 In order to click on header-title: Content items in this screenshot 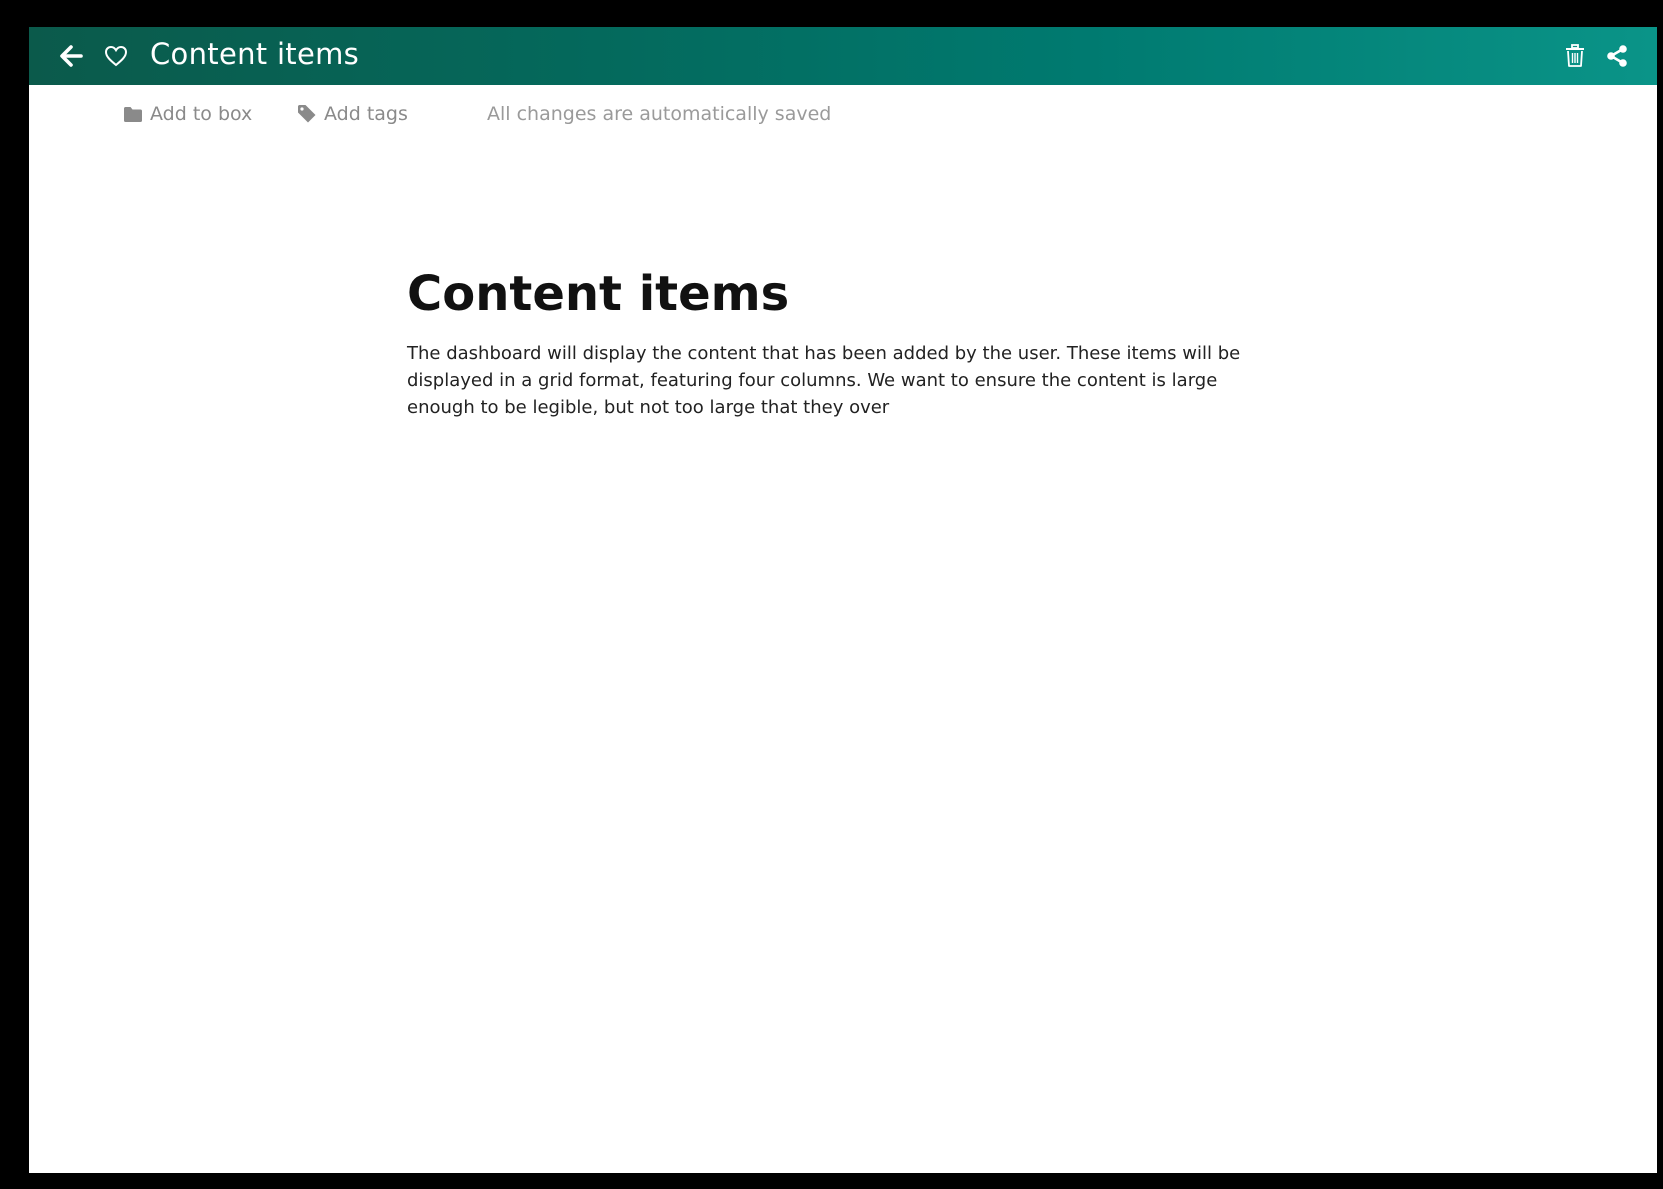, I will do `click(255, 54)`.